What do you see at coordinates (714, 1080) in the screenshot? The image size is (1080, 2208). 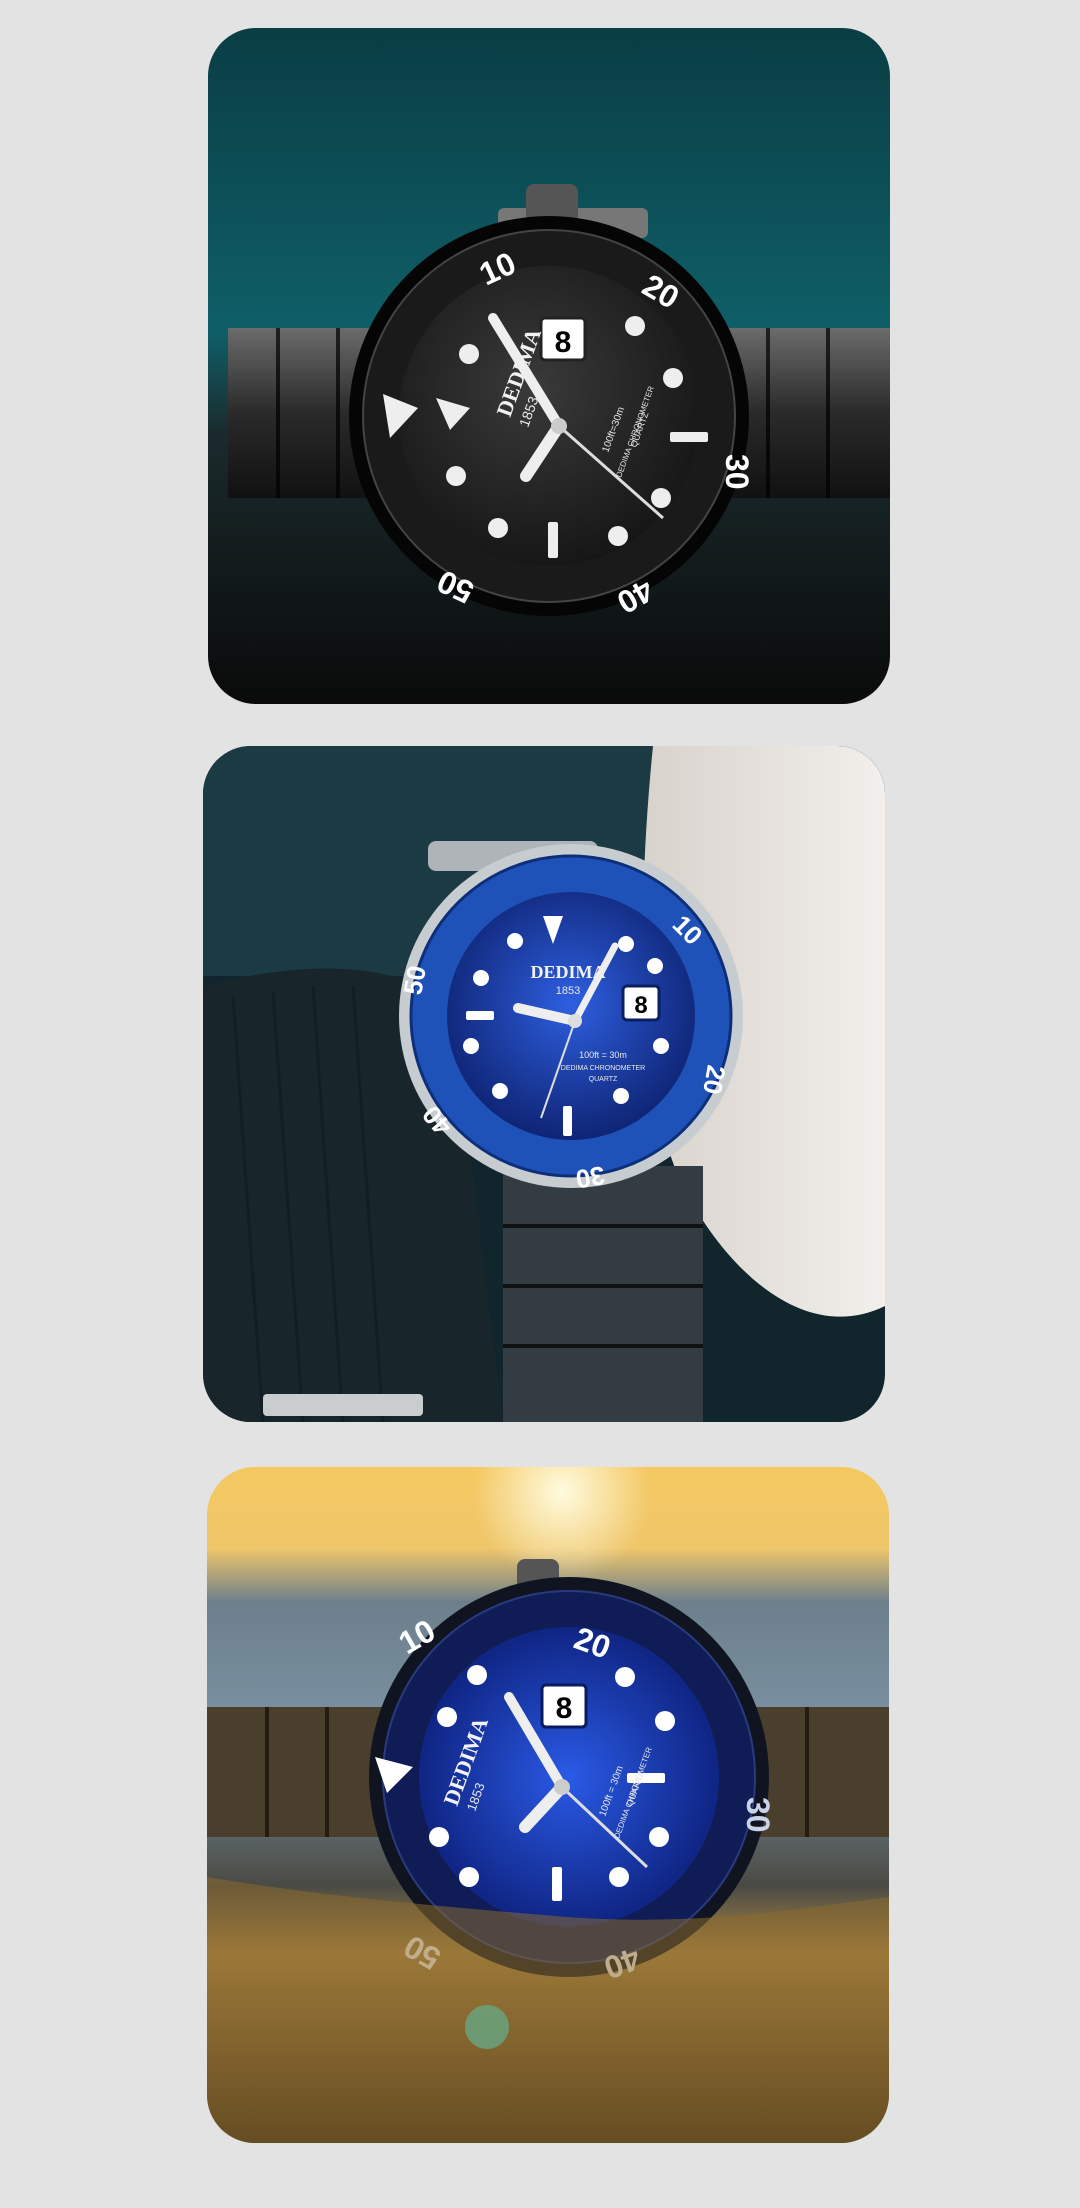 I see `bezel-20: 20` at bounding box center [714, 1080].